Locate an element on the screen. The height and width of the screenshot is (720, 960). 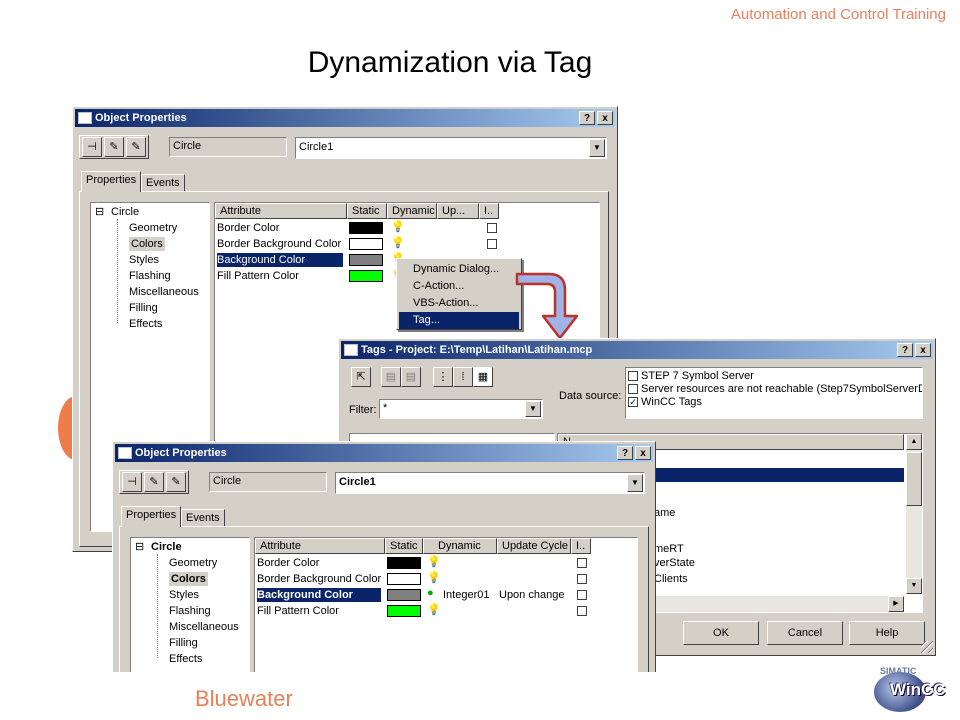
list-item: meRT is located at coordinates (669, 549).